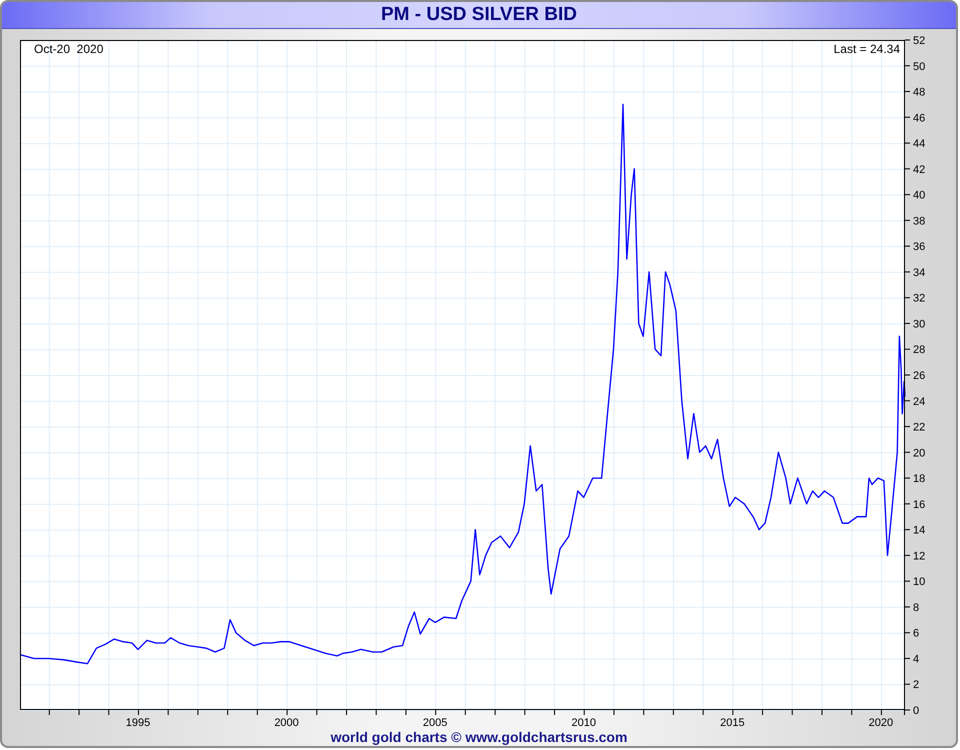 Image resolution: width=960 pixels, height=750 pixels. Describe the element at coordinates (919, 582) in the screenshot. I see `axis-label: 10` at that location.